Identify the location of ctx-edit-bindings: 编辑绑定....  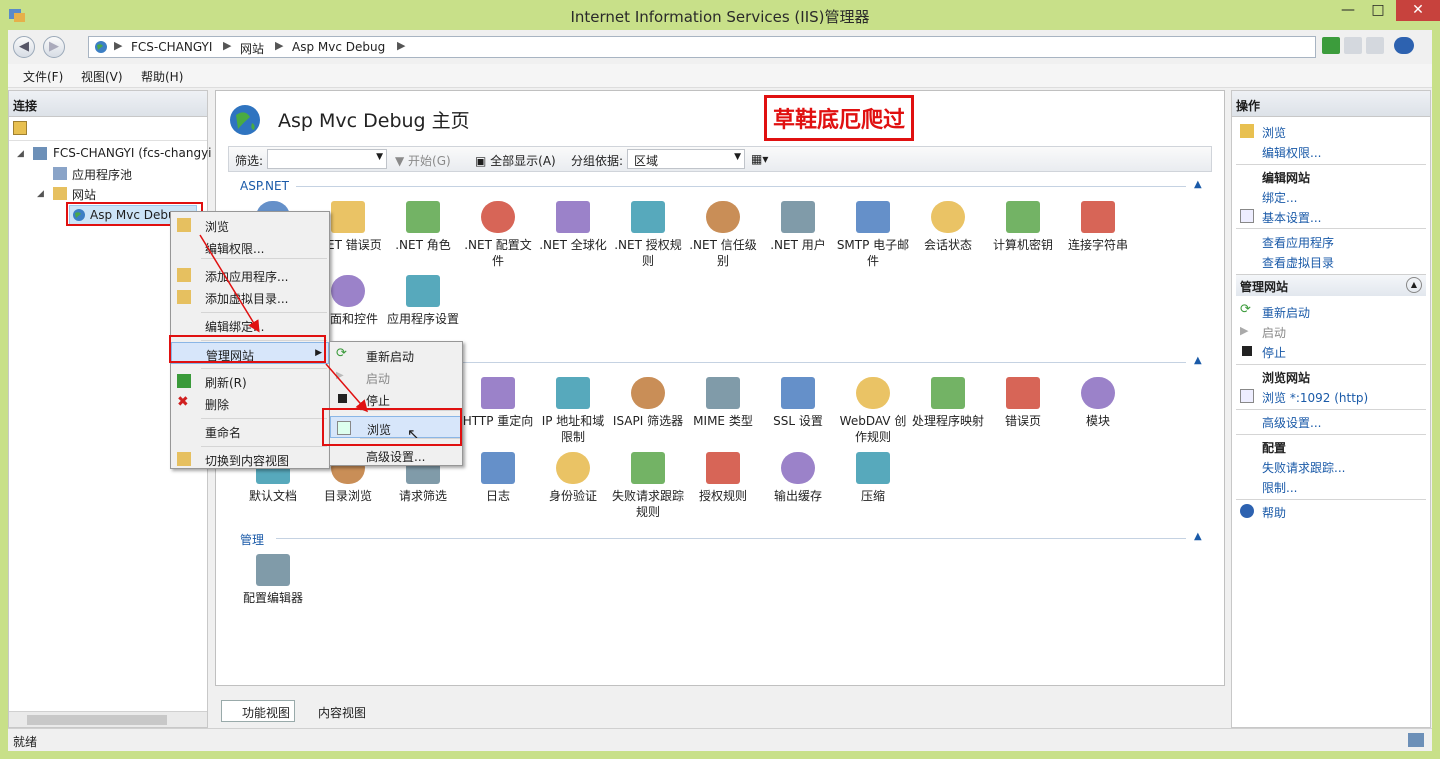
(250, 325).